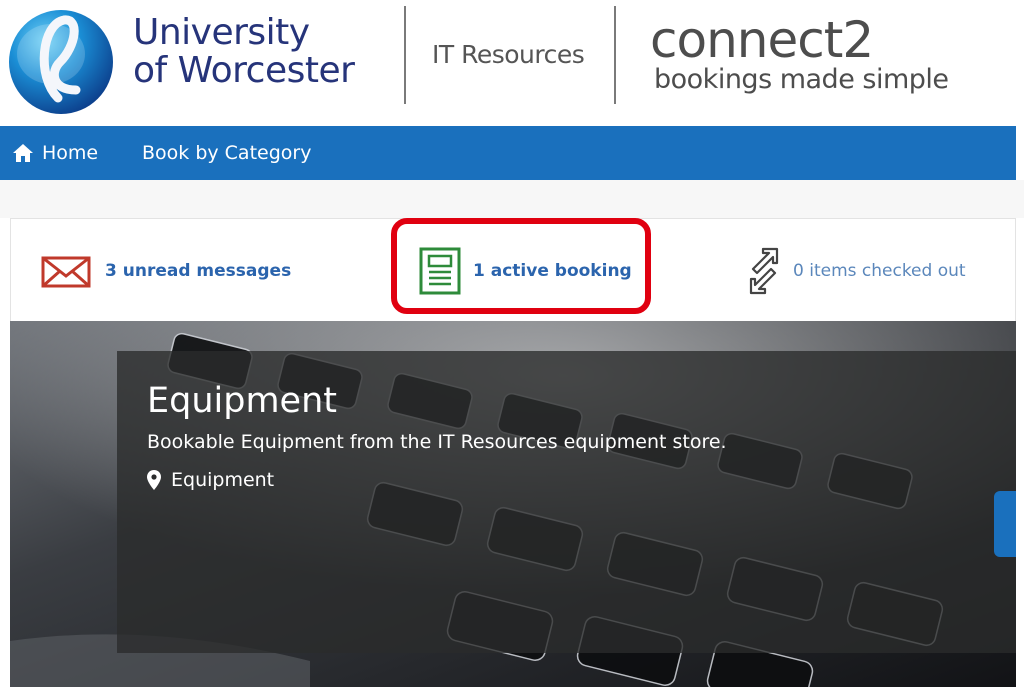 The width and height of the screenshot is (1024, 697). Describe the element at coordinates (66, 271) in the screenshot. I see `envelope-icon` at that location.